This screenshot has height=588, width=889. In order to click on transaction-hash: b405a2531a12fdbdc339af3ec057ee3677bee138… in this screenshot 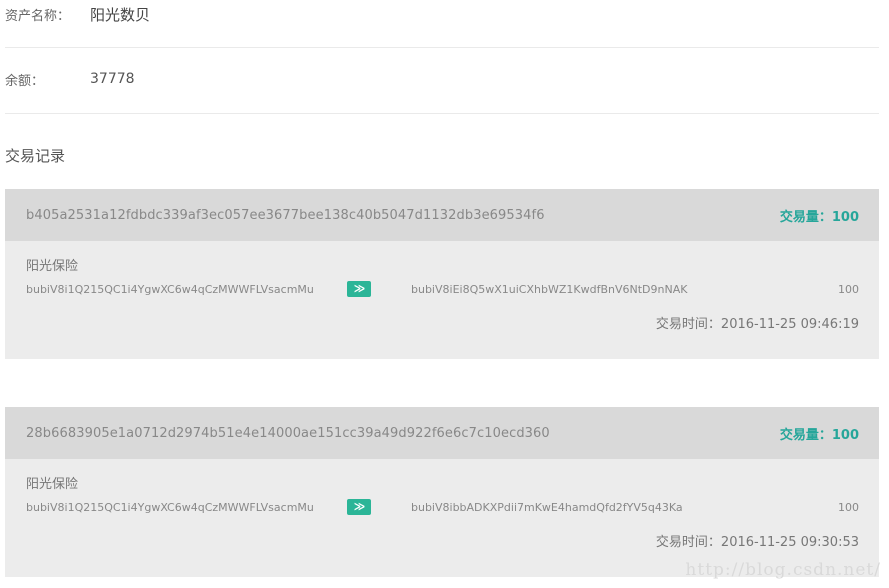, I will do `click(285, 215)`.